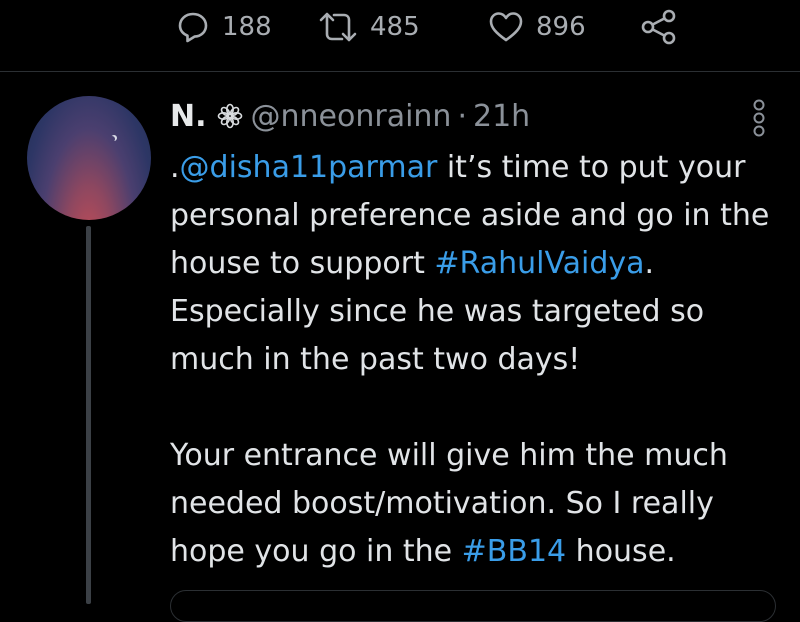 This screenshot has height=622, width=800. Describe the element at coordinates (369, 27) in the screenshot. I see `retweet-button: 485` at that location.